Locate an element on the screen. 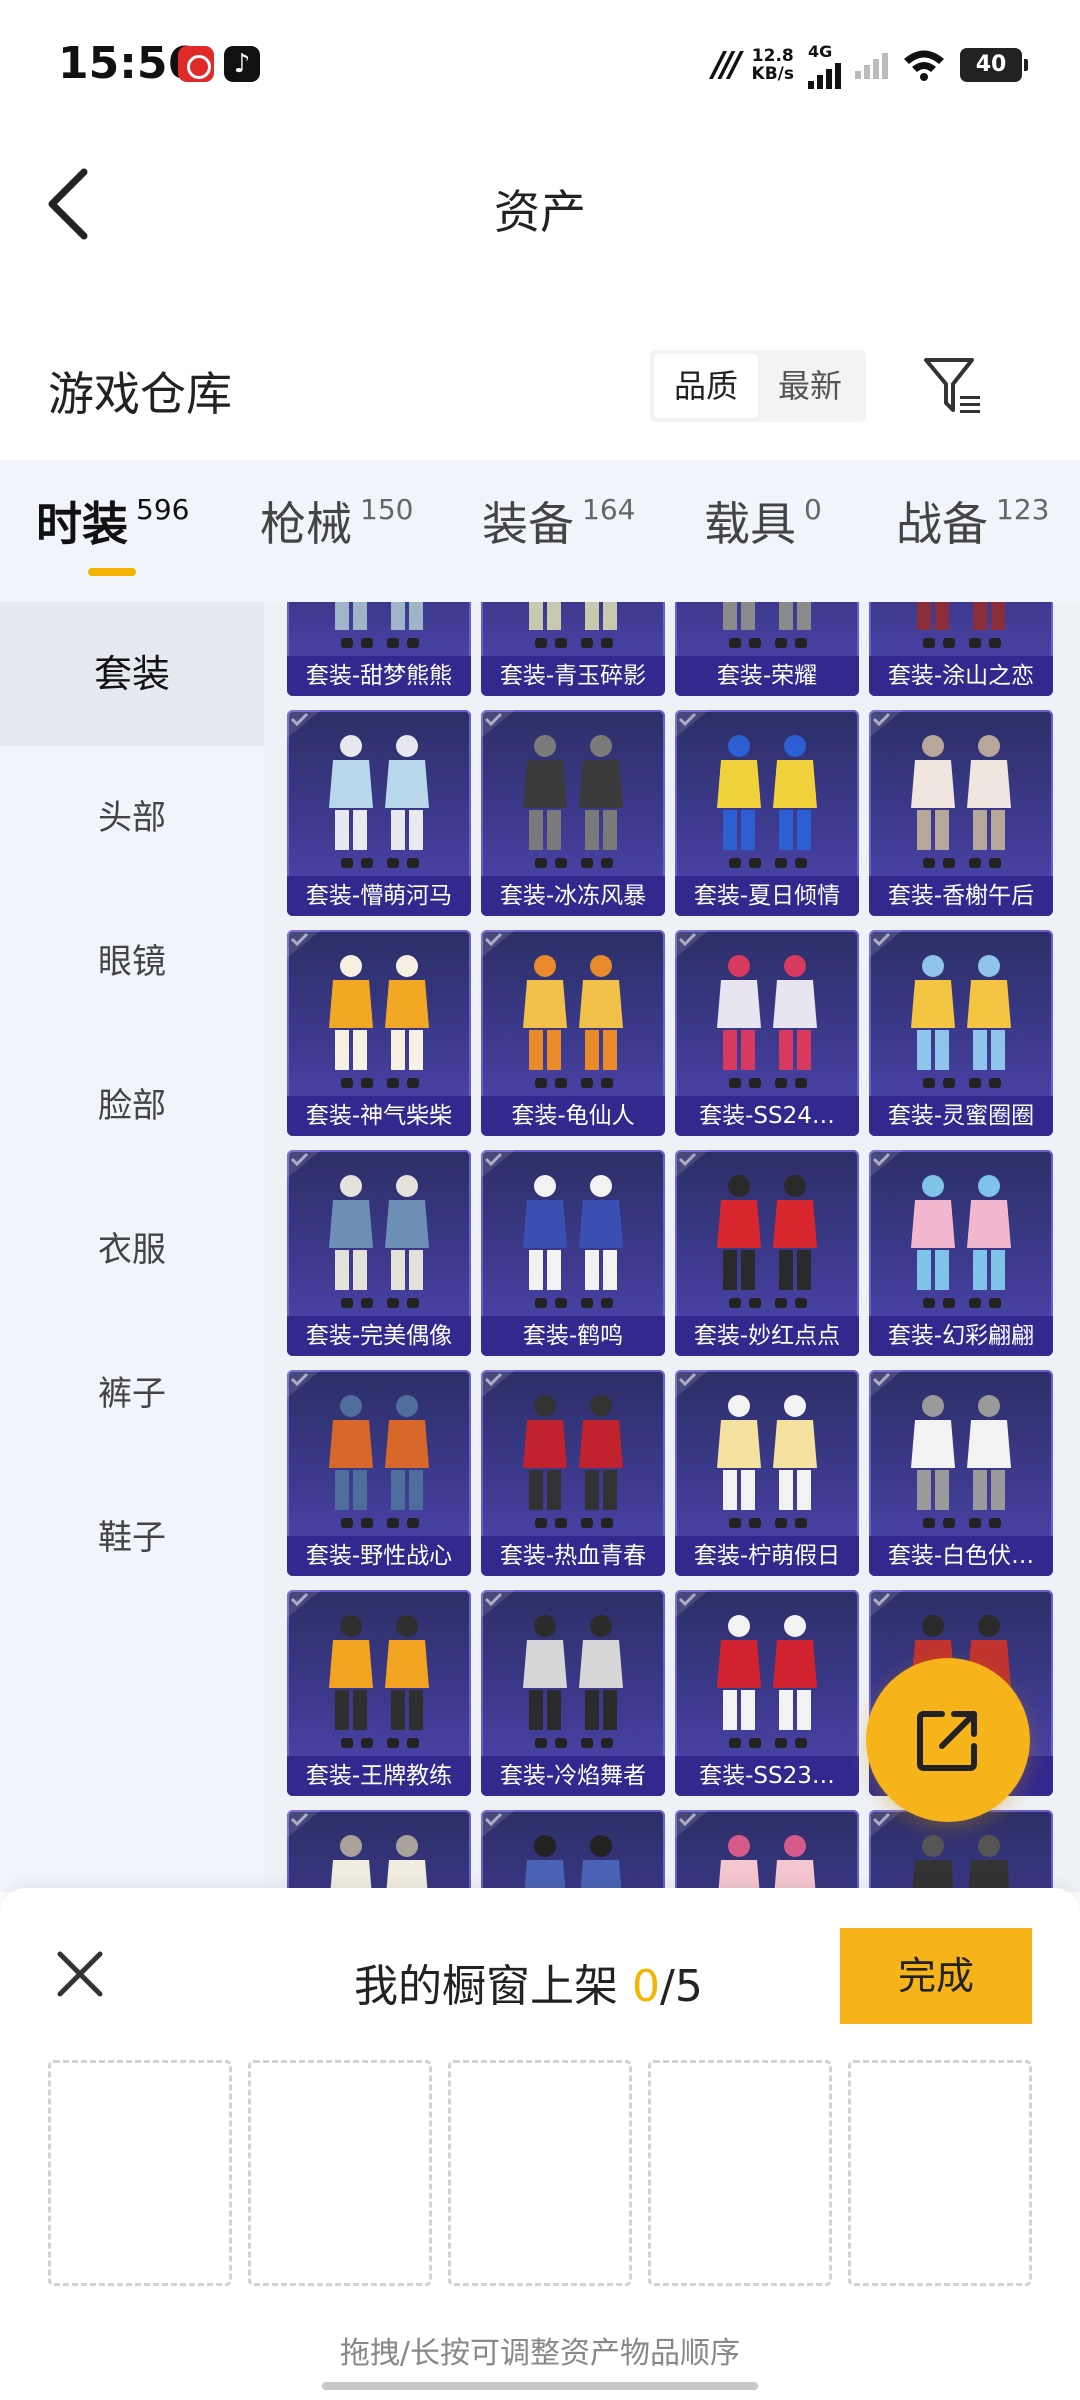  sidebar-item-glasses: 眼镜 is located at coordinates (132, 962).